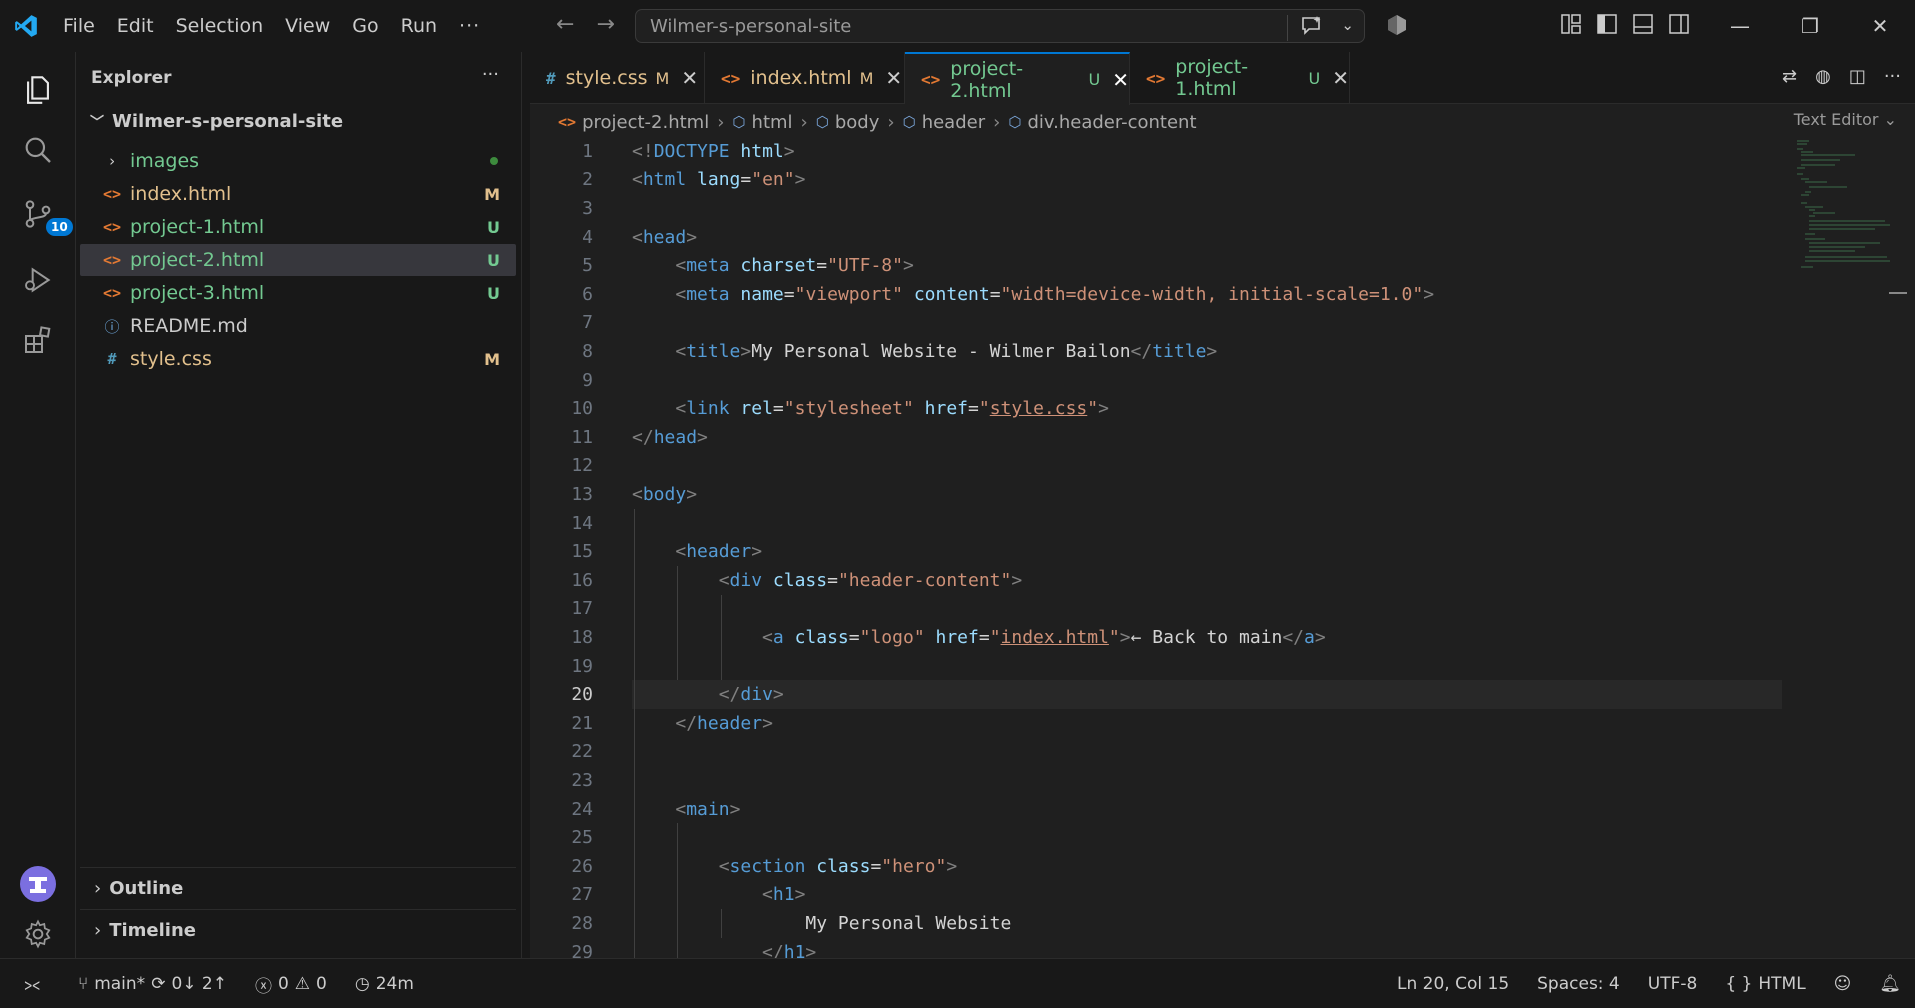 This screenshot has height=1008, width=1915. I want to click on code-line: 11 </head>, so click(1155, 437).